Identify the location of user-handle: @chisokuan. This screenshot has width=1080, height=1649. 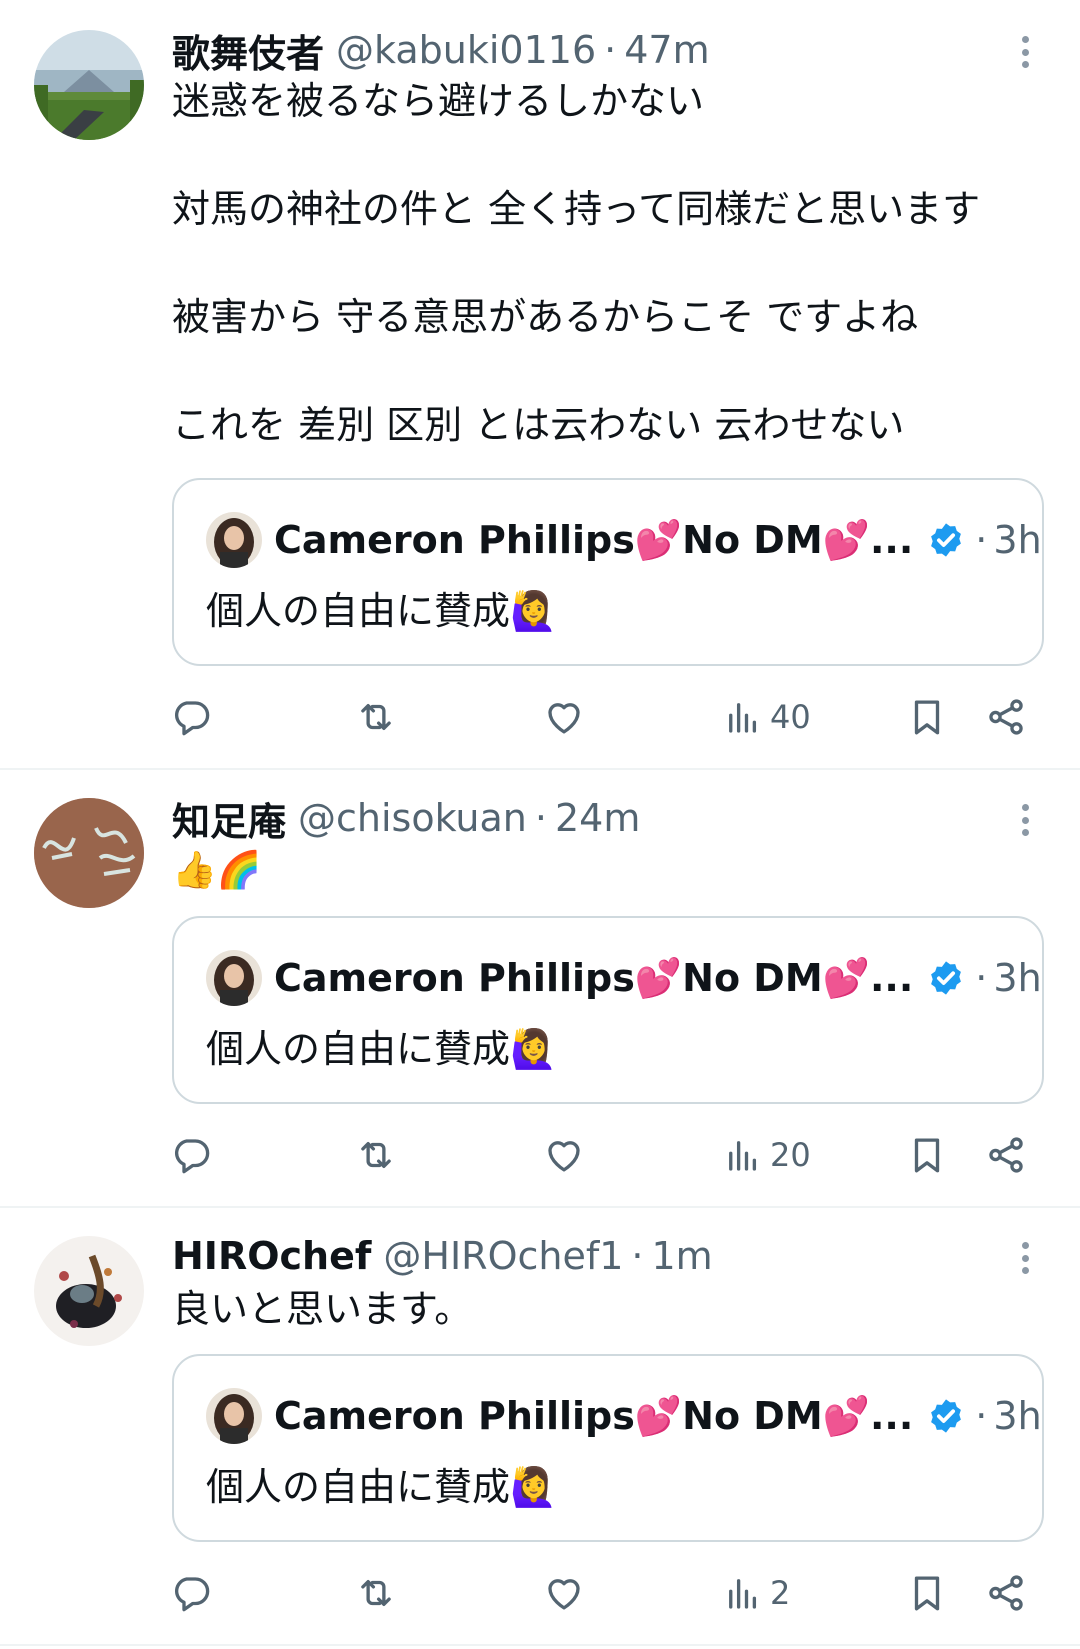
(412, 818).